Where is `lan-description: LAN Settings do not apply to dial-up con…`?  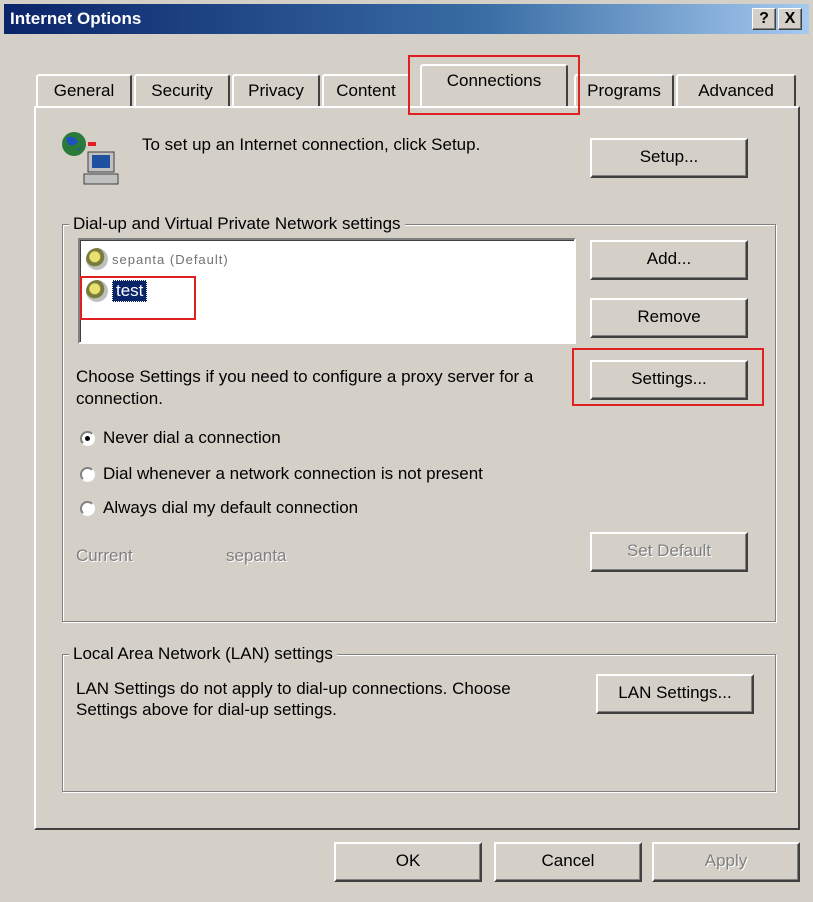 lan-description: LAN Settings do not apply to dial-up con… is located at coordinates (293, 699).